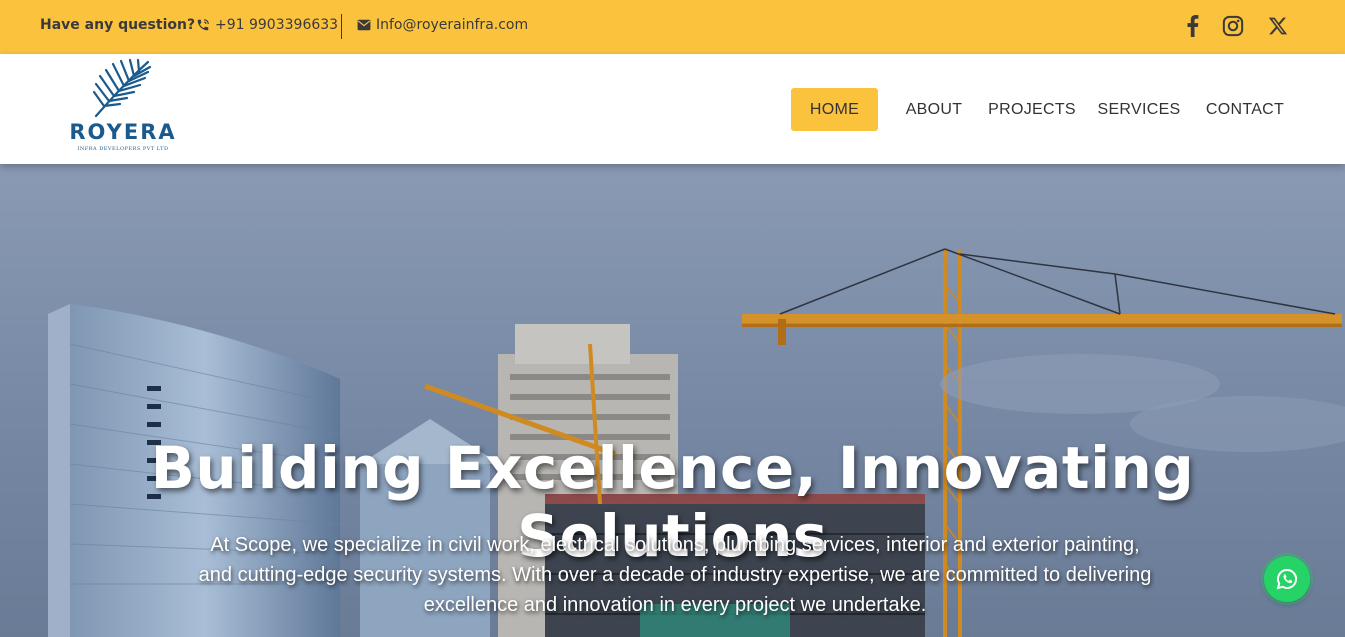 The image size is (1345, 637). What do you see at coordinates (118, 25) in the screenshot?
I see `question-label: Have any question?` at bounding box center [118, 25].